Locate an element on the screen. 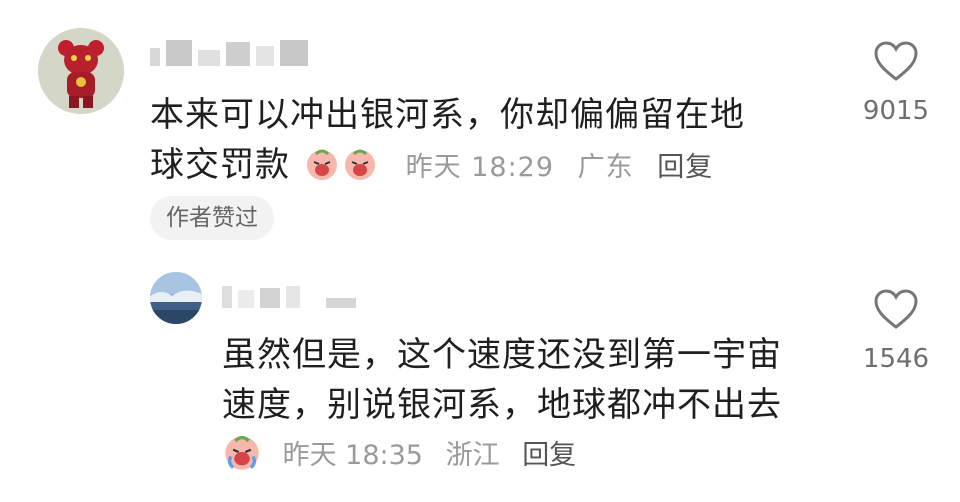  comment-text-line: 虽然但是，这个速度还没到第一宇宙 is located at coordinates (502, 355).